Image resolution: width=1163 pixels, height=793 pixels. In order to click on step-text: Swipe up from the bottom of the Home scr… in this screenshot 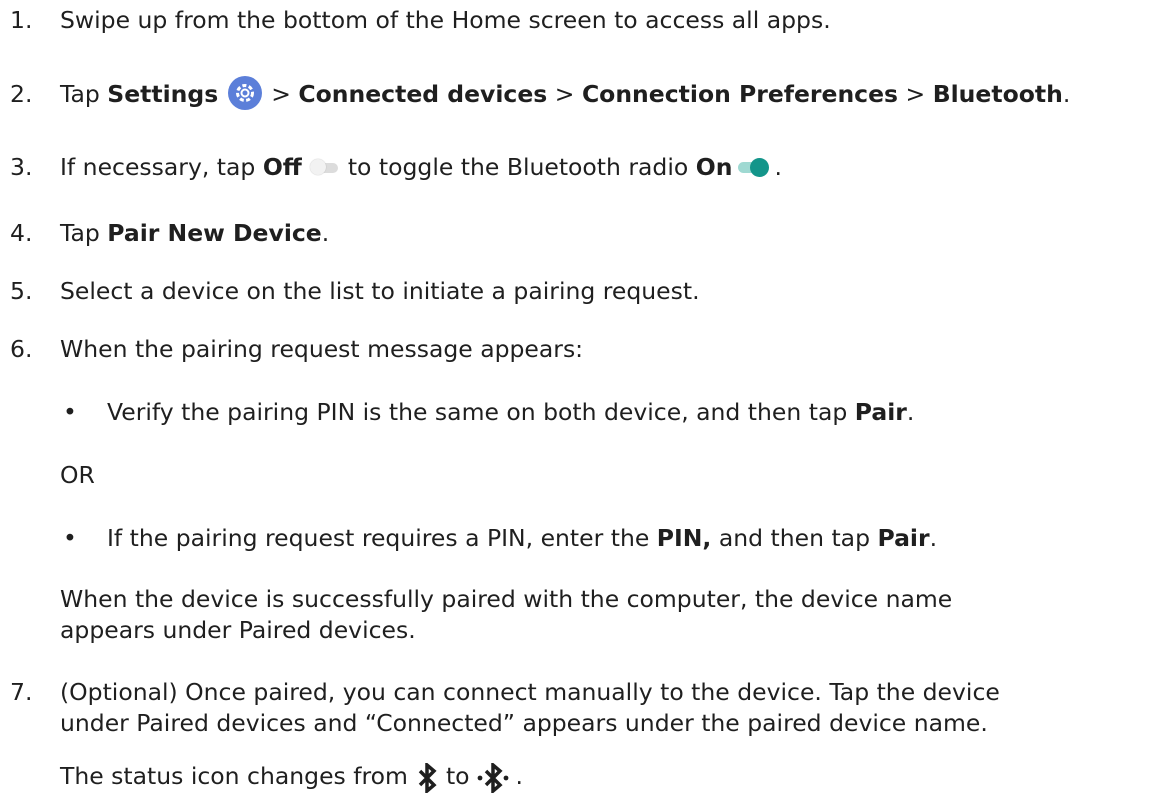, I will do `click(445, 20)`.